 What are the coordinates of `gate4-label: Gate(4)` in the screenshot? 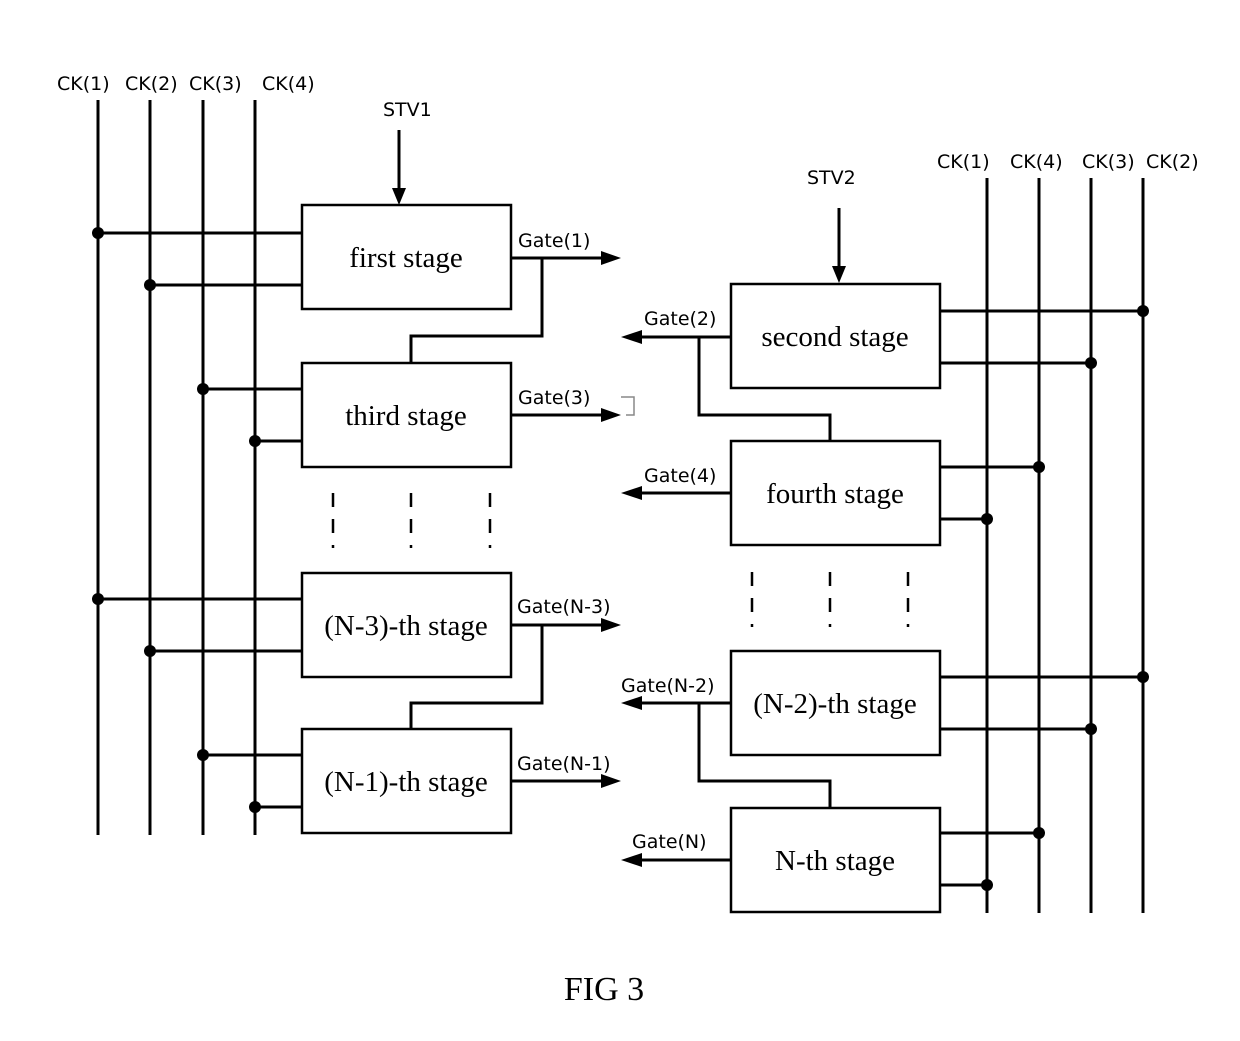 It's located at (680, 476).